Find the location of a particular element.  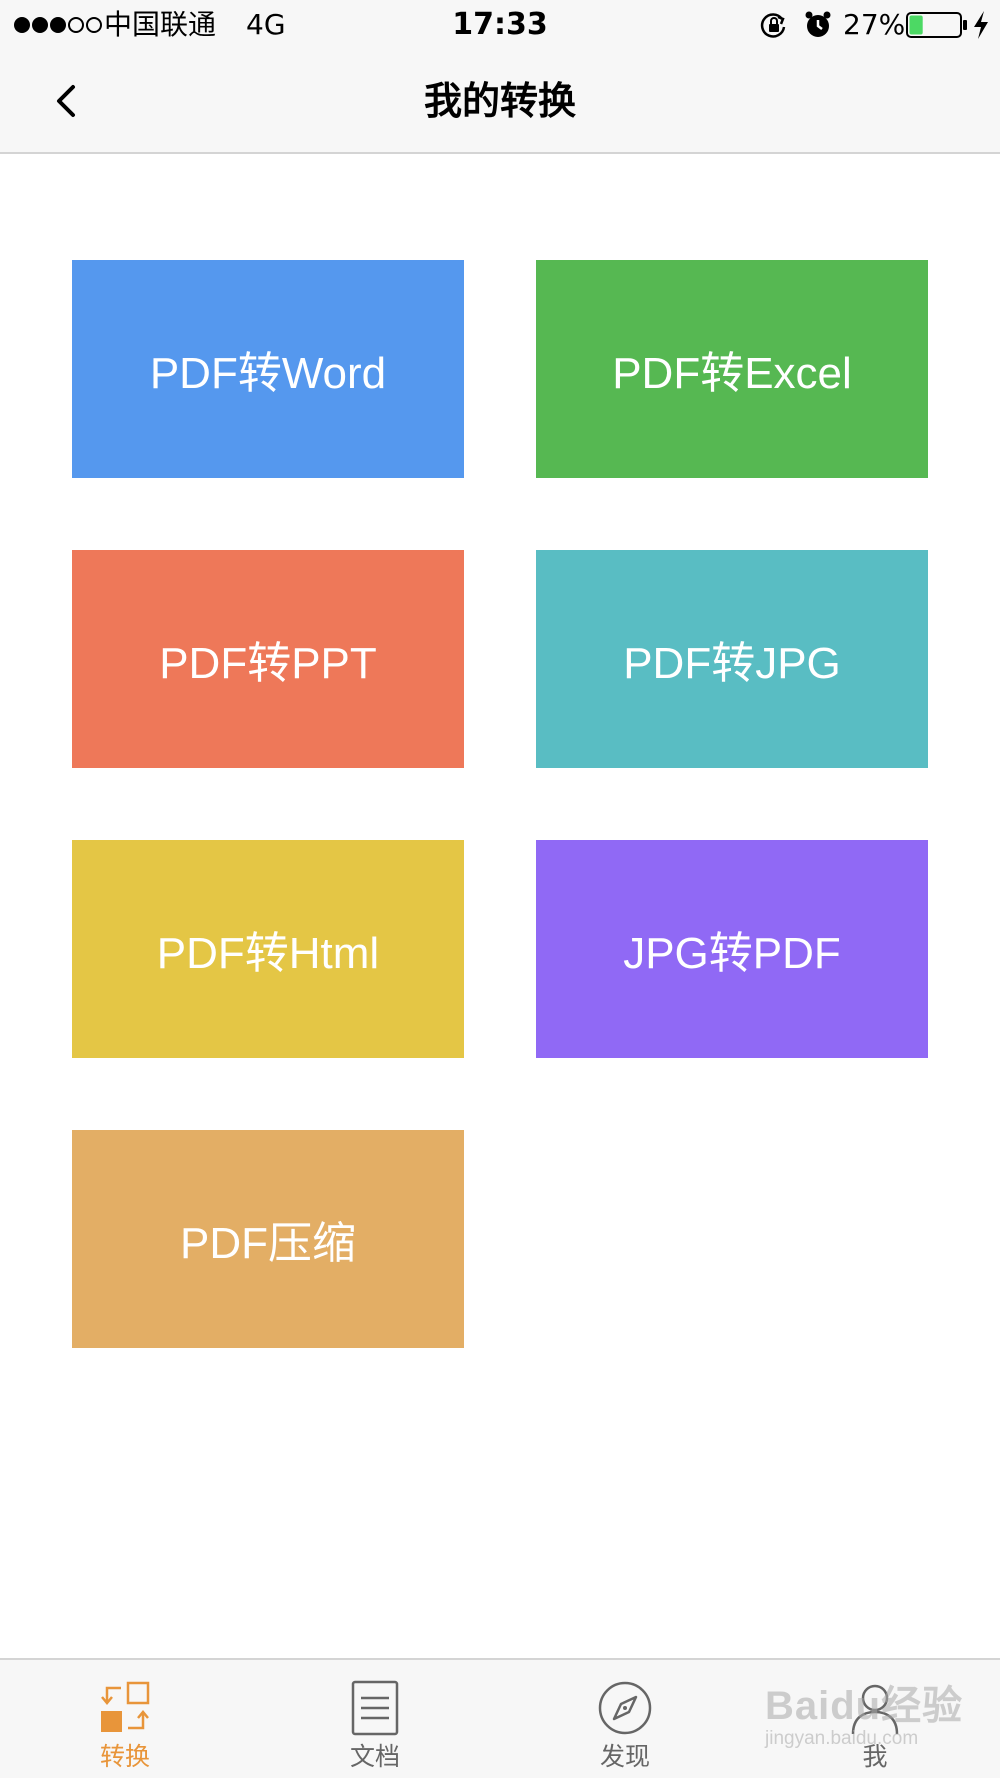

tile-pdf-to-ppt: PDF转PPT is located at coordinates (268, 659).